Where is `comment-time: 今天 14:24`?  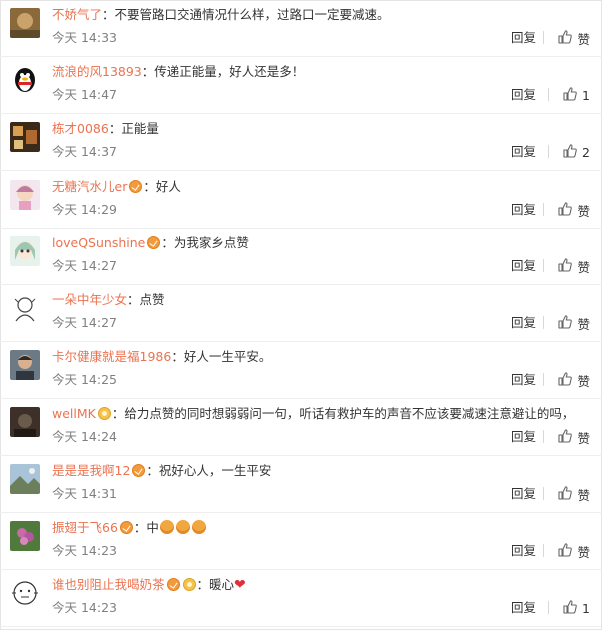
comment-time: 今天 14:24 is located at coordinates (84, 436).